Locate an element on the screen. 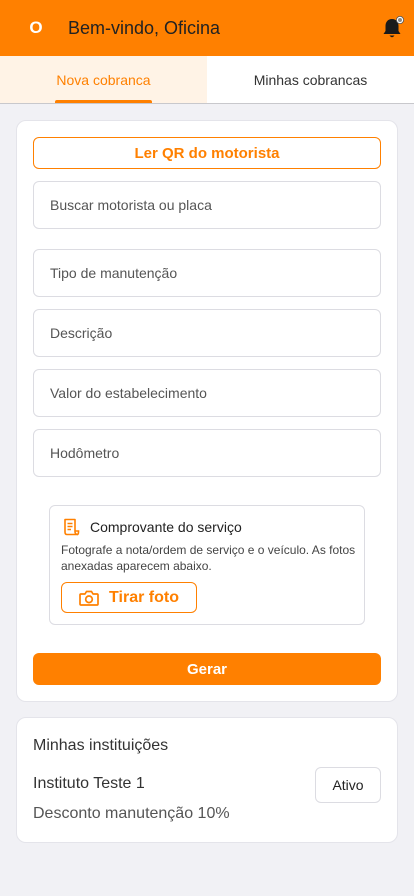  odometer-field is located at coordinates (207, 453).